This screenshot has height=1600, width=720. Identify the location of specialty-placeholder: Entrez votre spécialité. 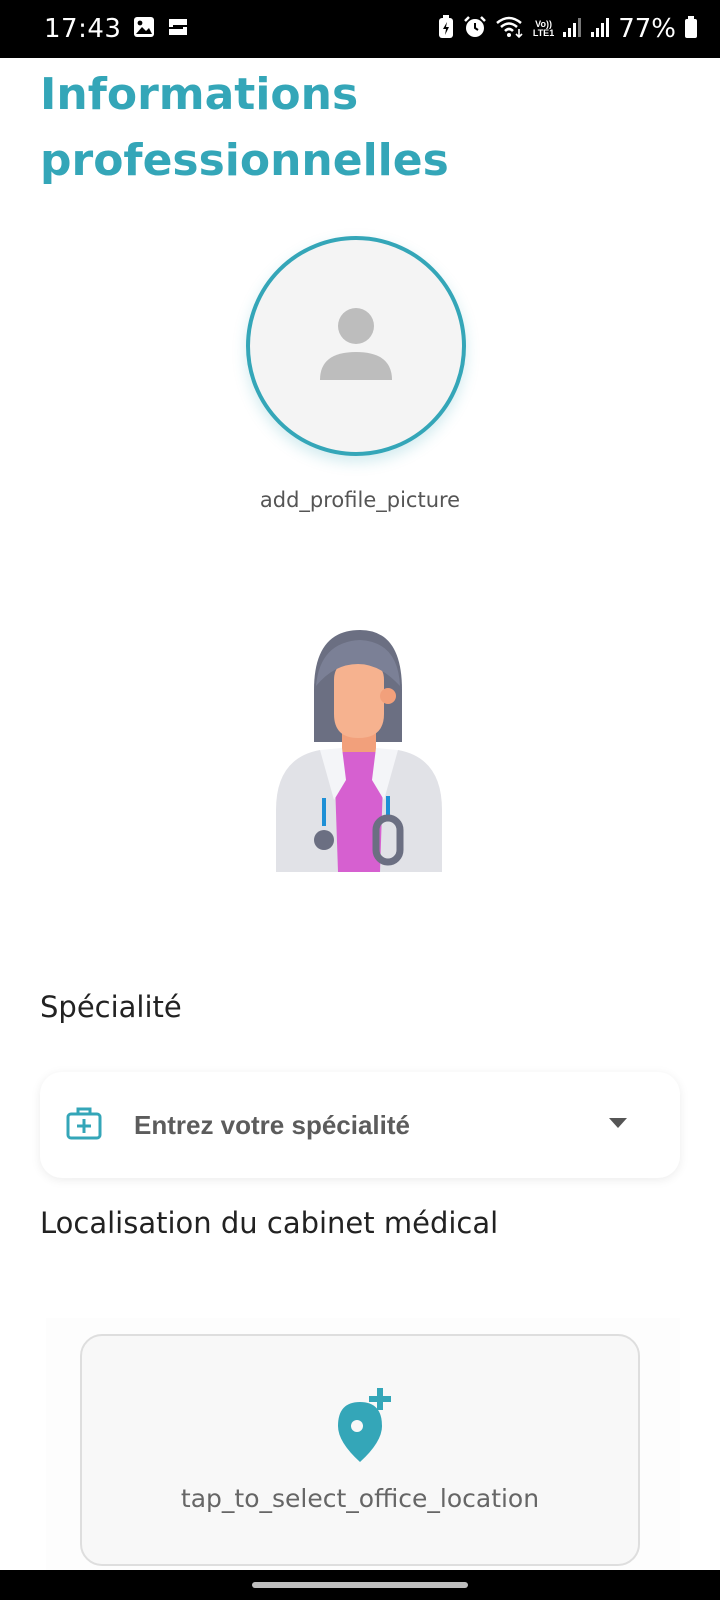
(272, 1124).